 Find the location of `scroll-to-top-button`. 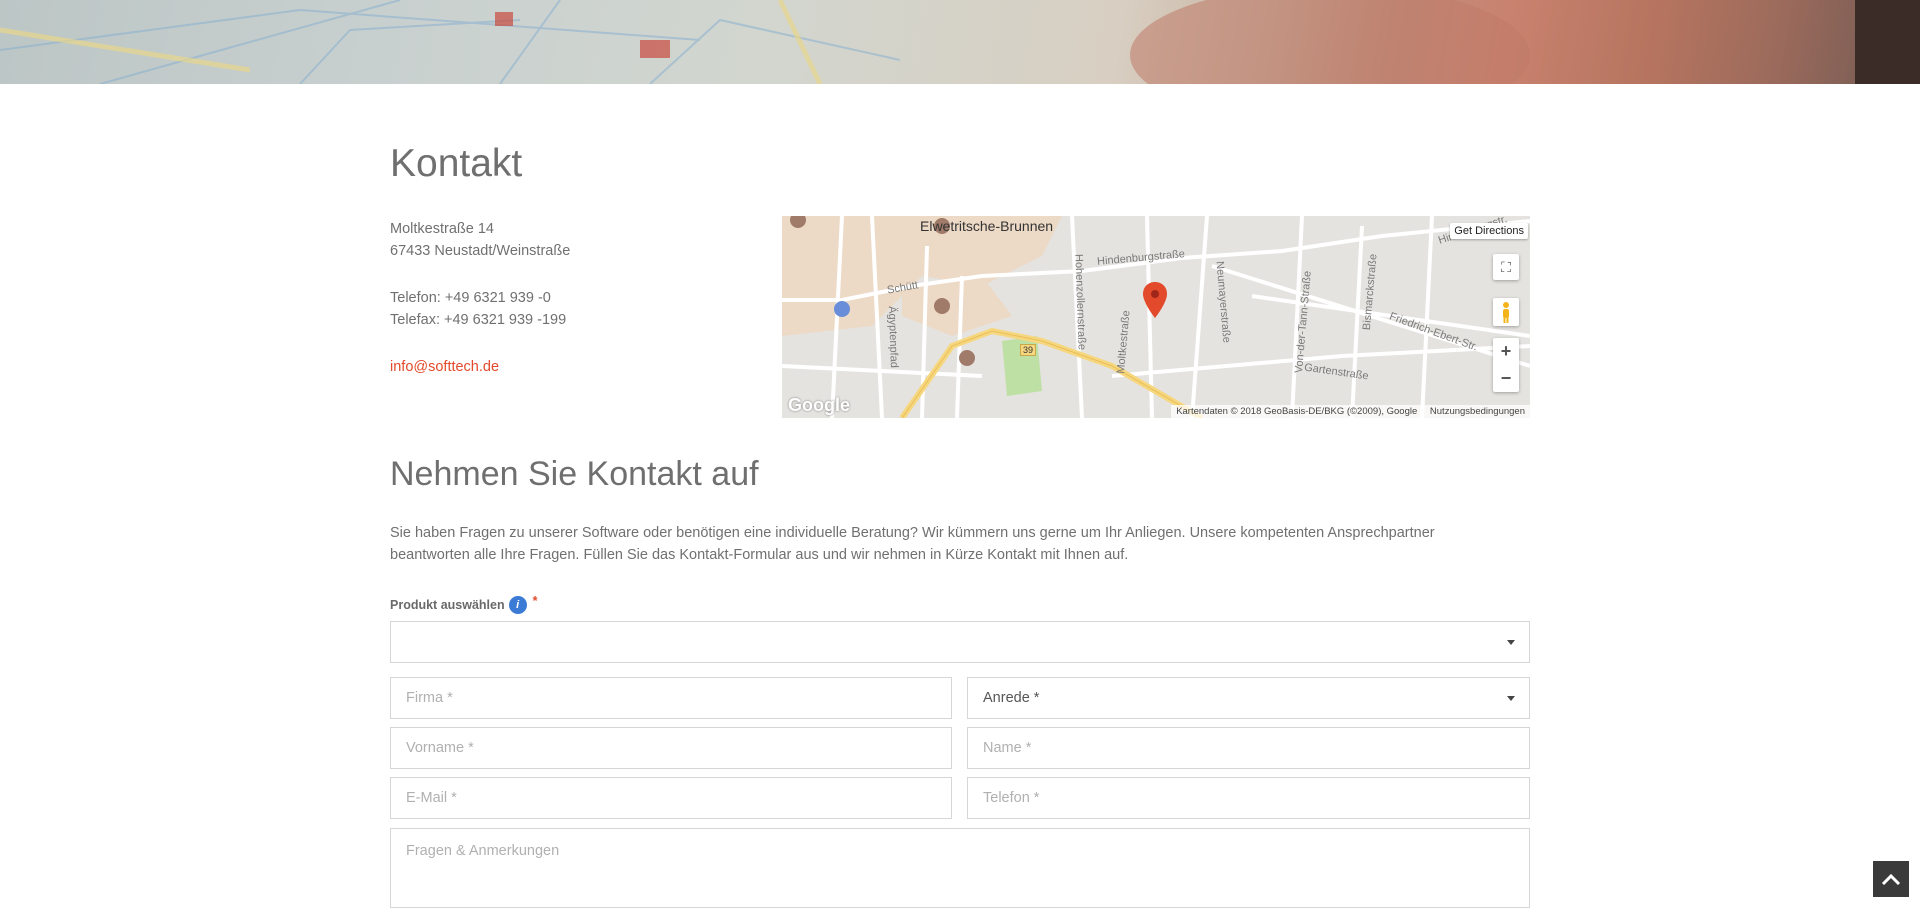

scroll-to-top-button is located at coordinates (1891, 879).